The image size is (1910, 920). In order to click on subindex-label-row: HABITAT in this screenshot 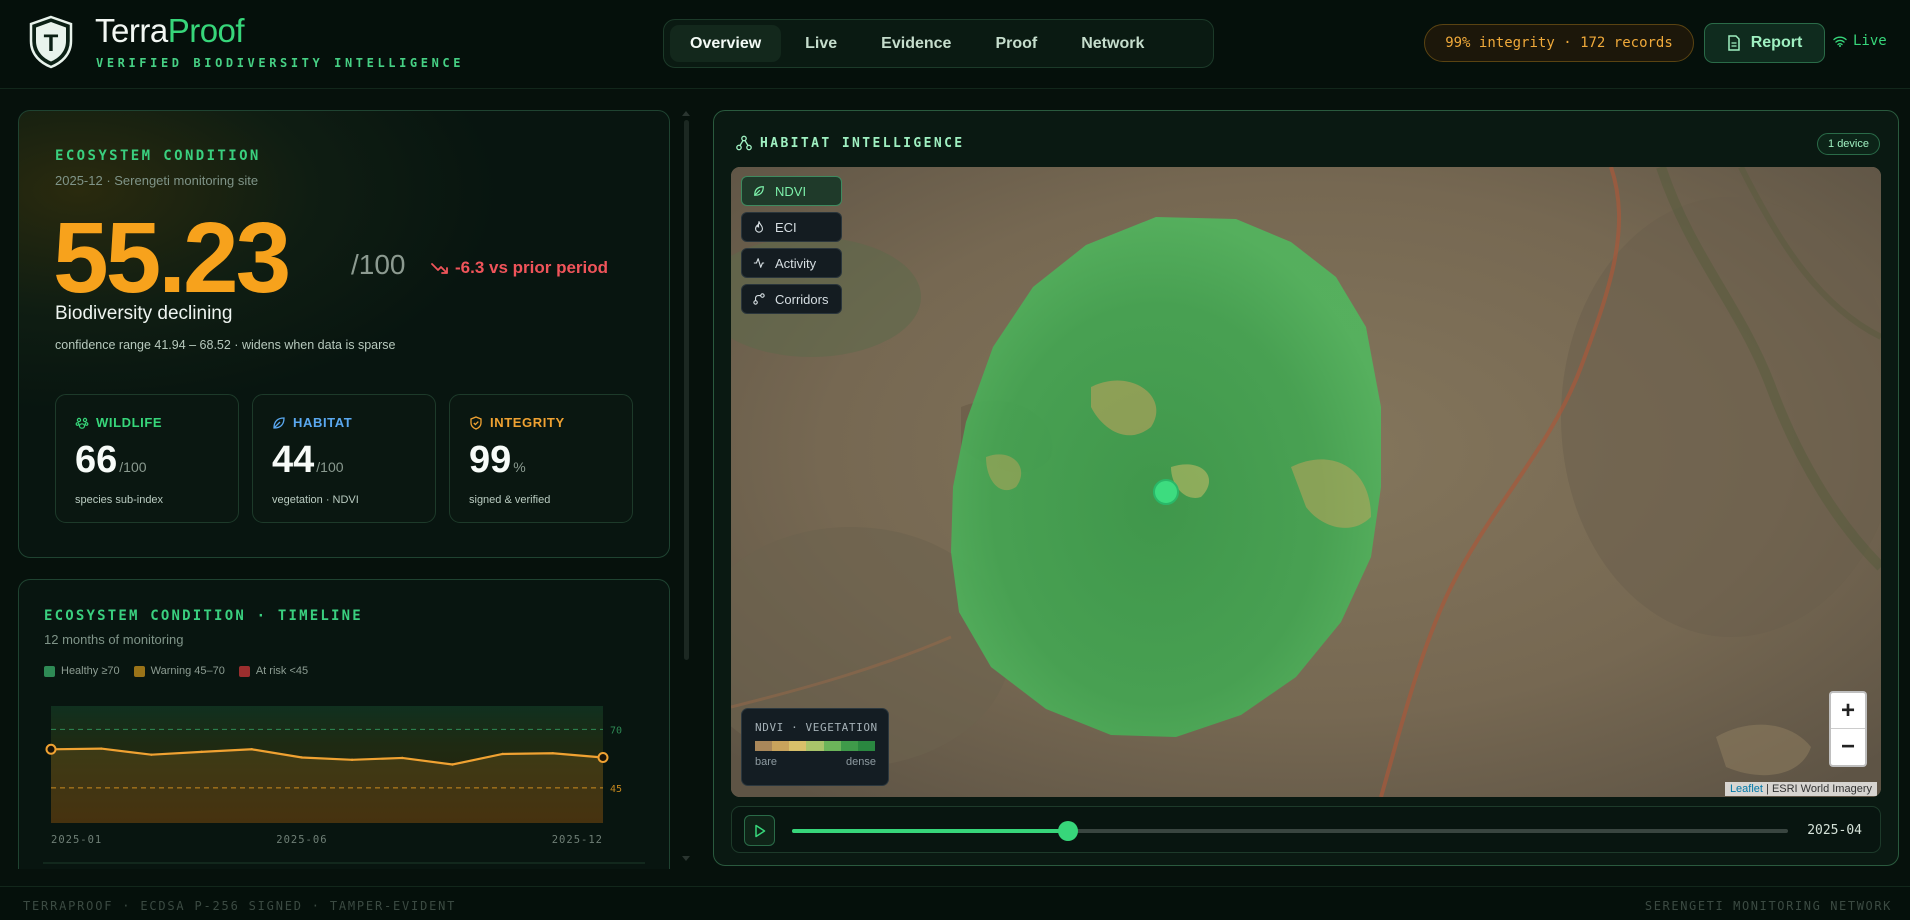, I will do `click(312, 422)`.